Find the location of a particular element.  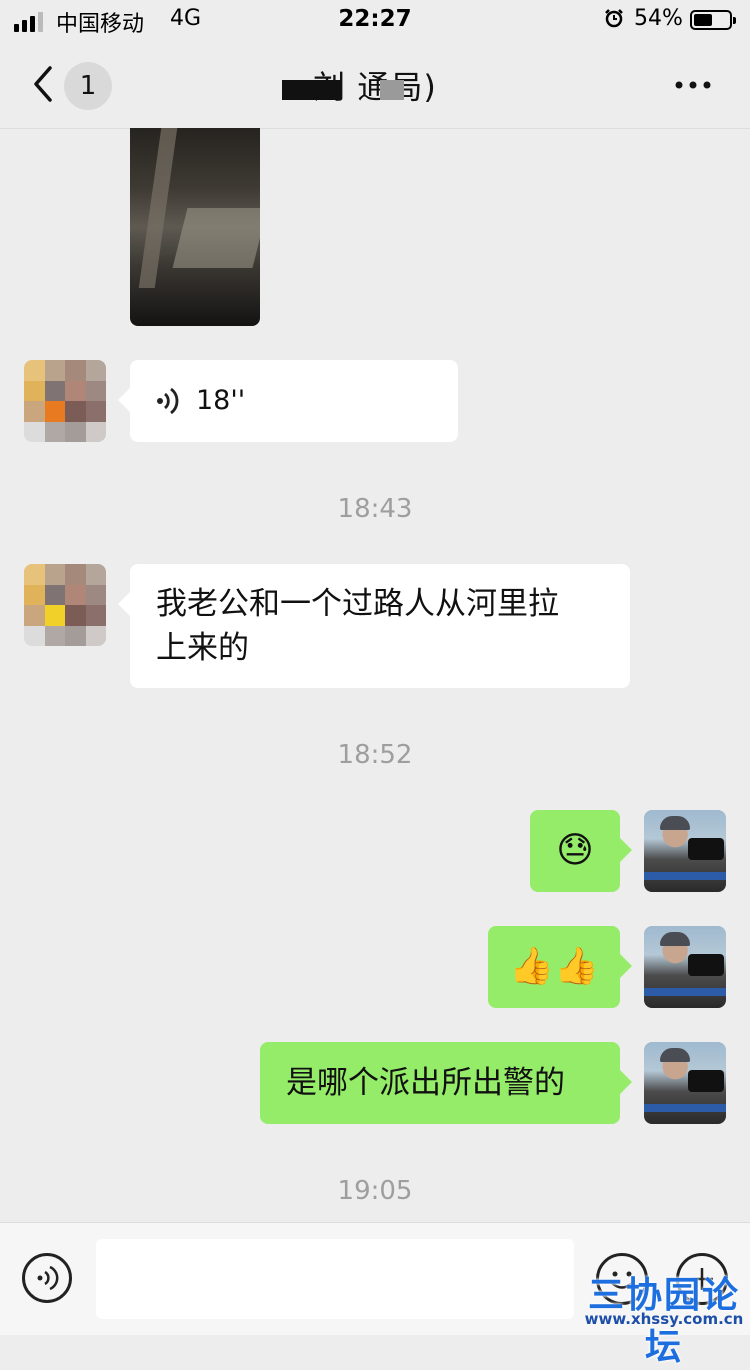

battery-icon is located at coordinates (713, 20).